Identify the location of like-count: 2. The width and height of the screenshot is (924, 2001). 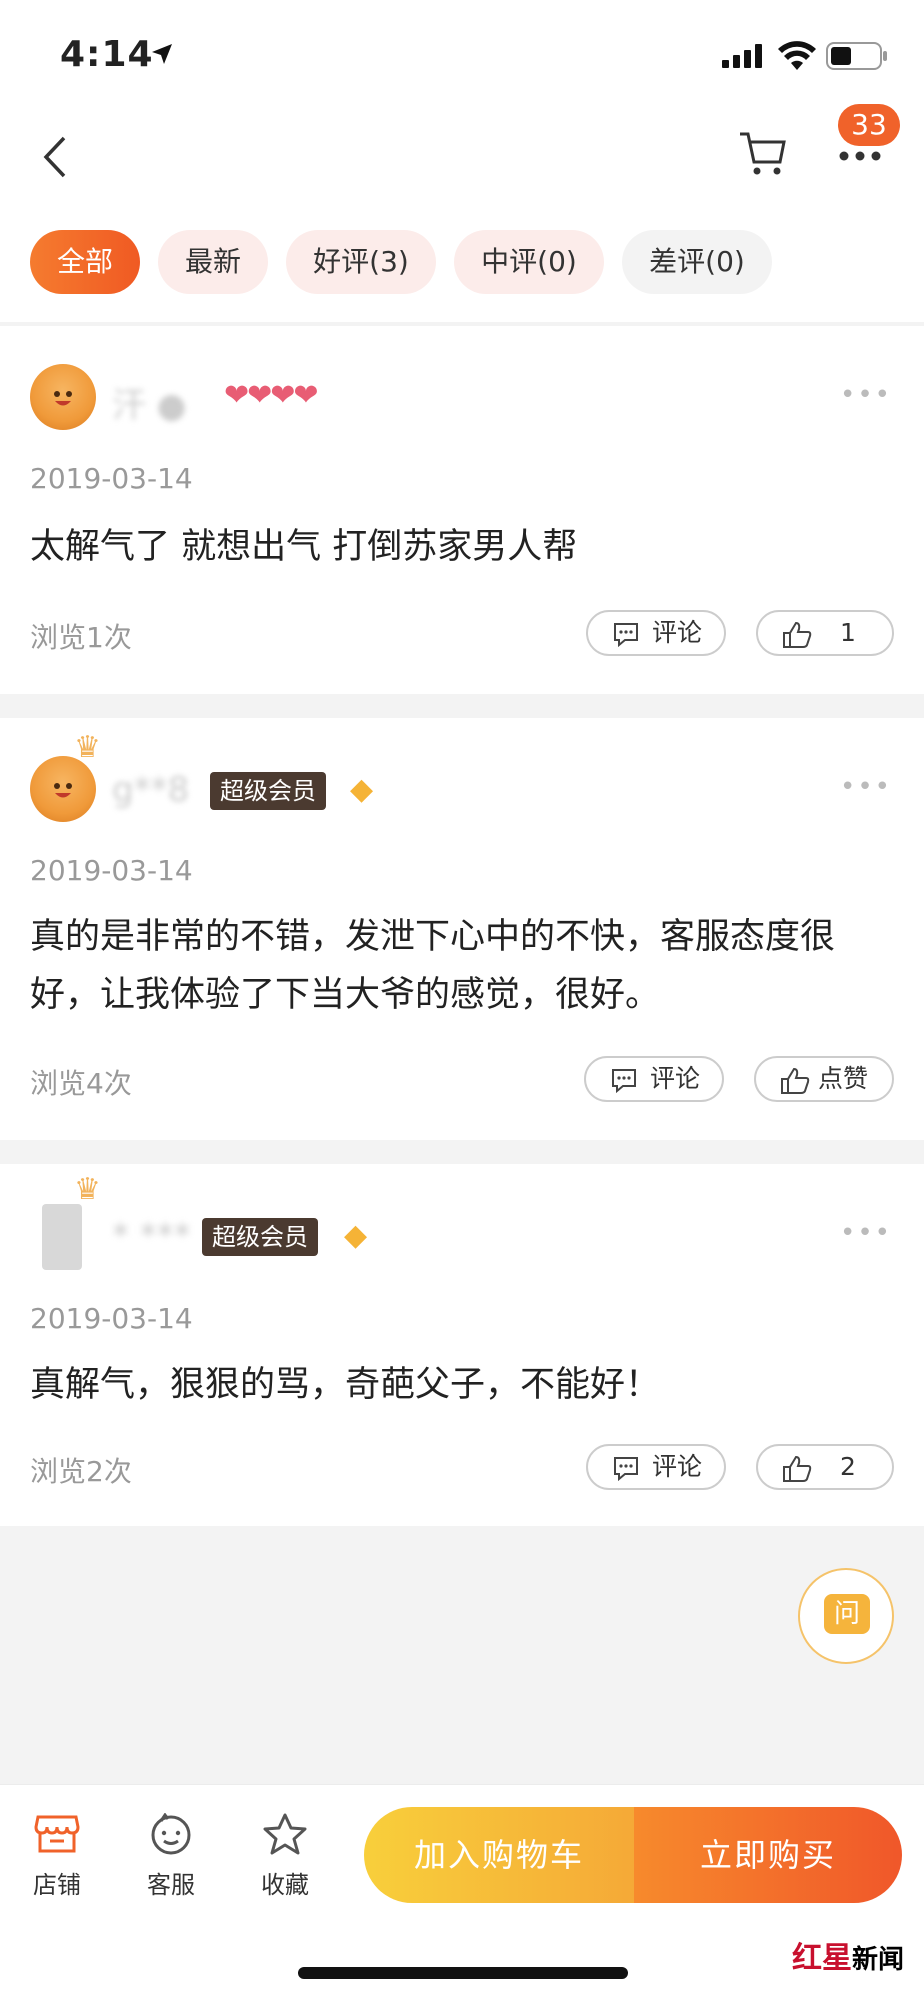
(848, 1466).